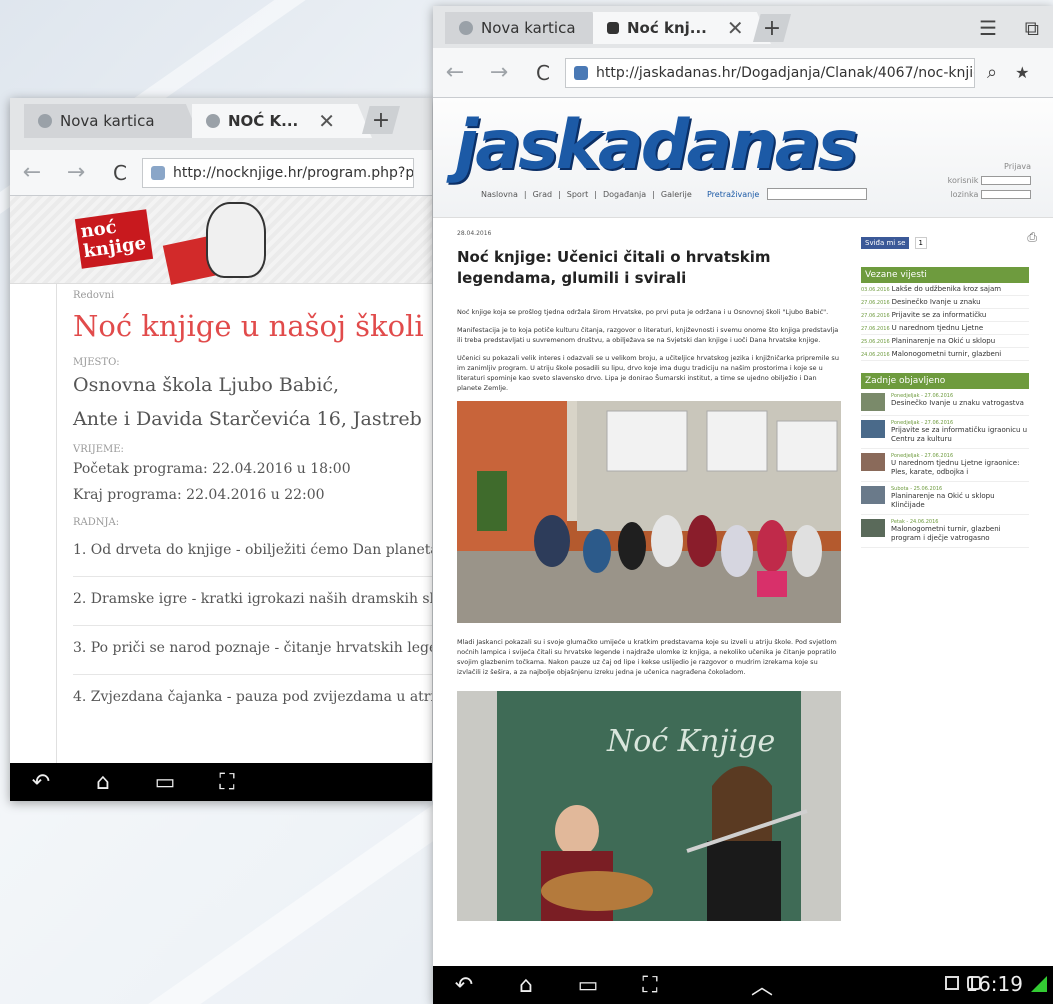 The height and width of the screenshot is (1004, 1053). Describe the element at coordinates (945, 302) in the screenshot. I see `related-news-link: 27.06.2016 Desinečko Ivanje u znaku` at that location.